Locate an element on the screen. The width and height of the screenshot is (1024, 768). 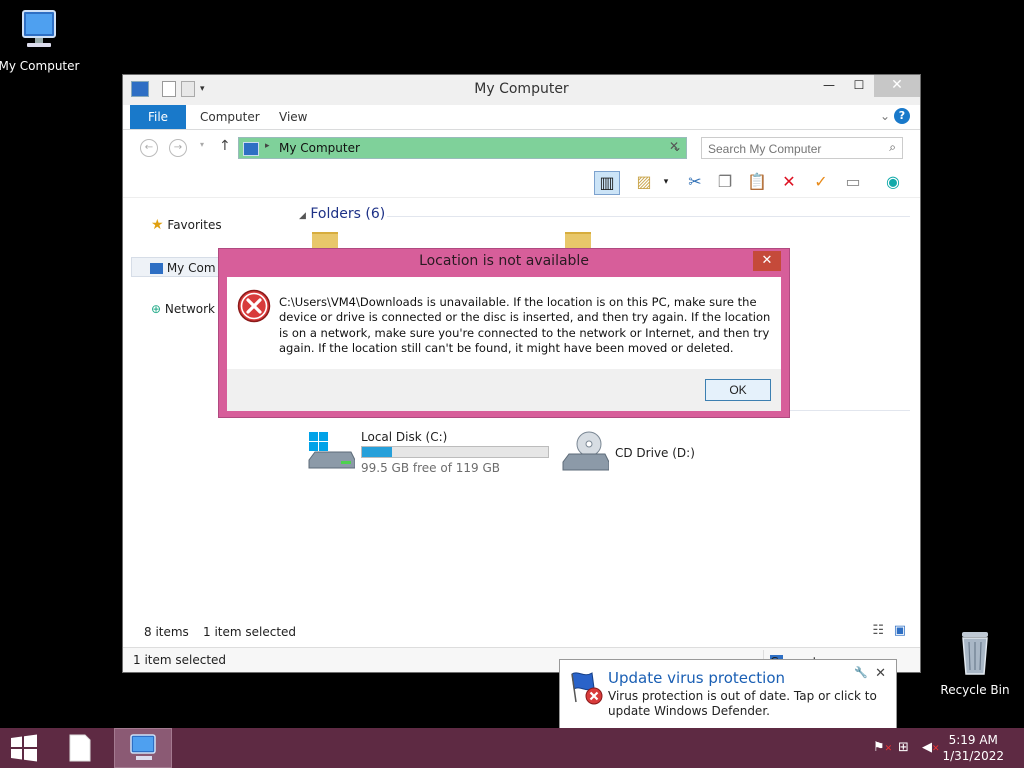
recycle-bin-icon is located at coordinates (975, 653).